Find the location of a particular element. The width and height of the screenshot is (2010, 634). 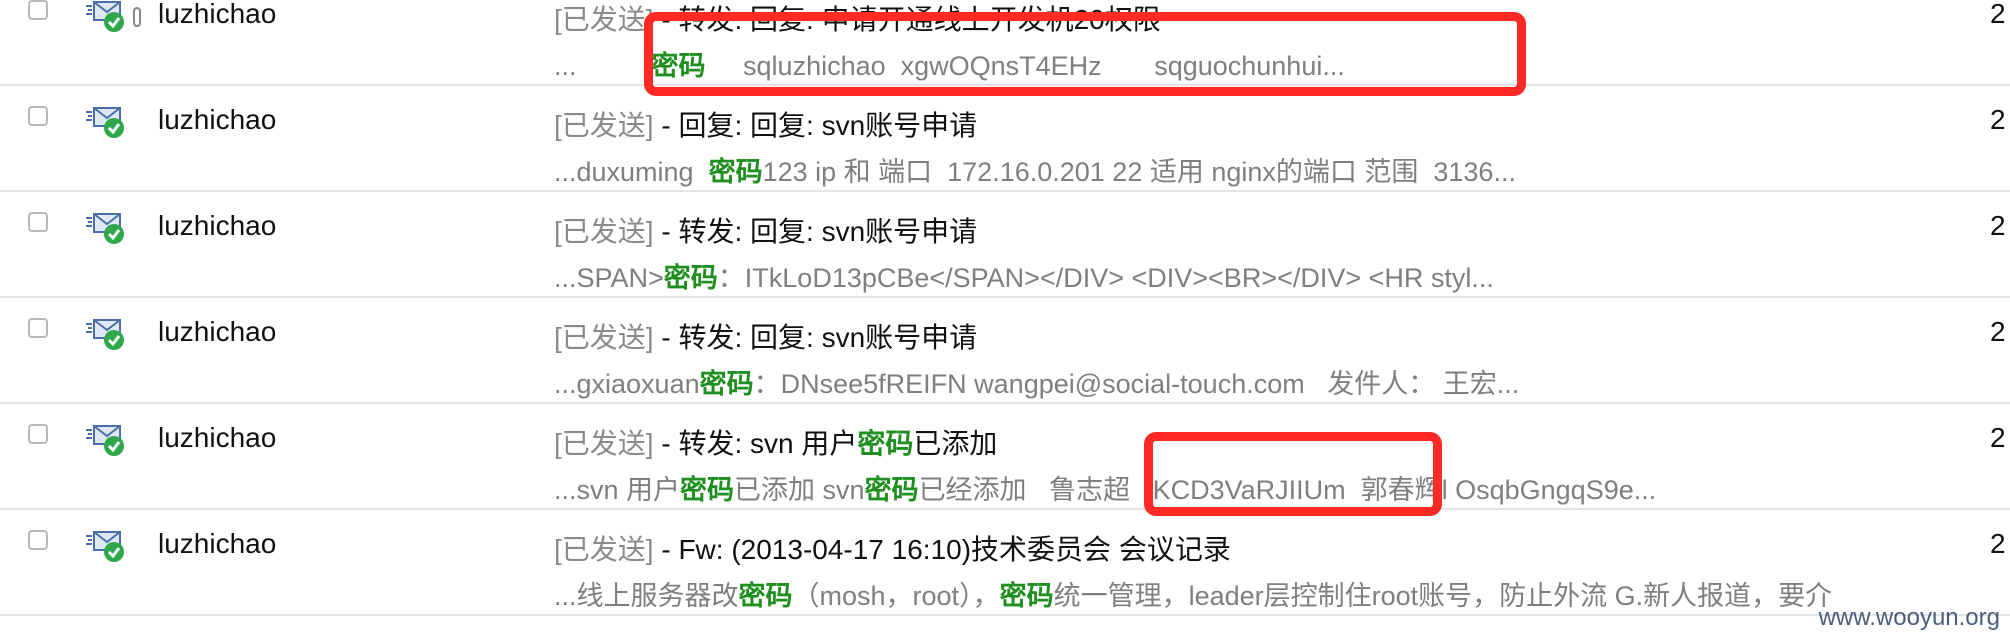

mail-subject: [已发送] - 回复: 回复: svn账号申请 is located at coordinates (765, 124).